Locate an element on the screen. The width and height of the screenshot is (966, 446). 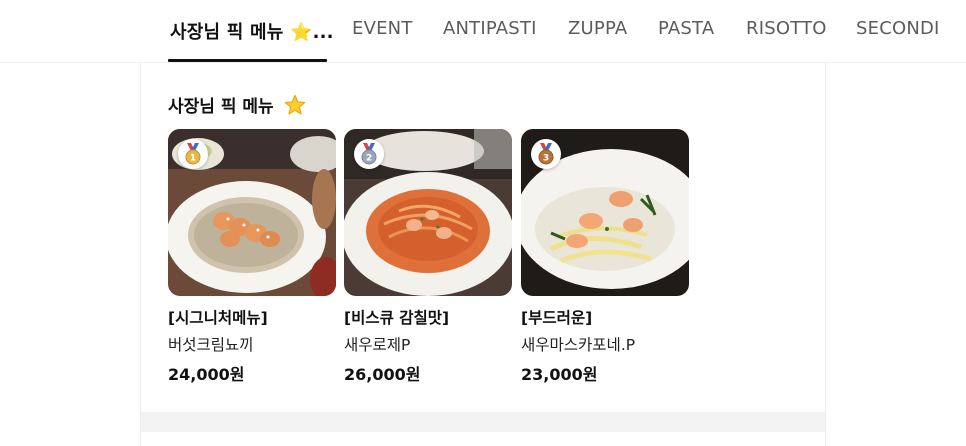
tab-label: ANTIPASTI is located at coordinates (490, 28).